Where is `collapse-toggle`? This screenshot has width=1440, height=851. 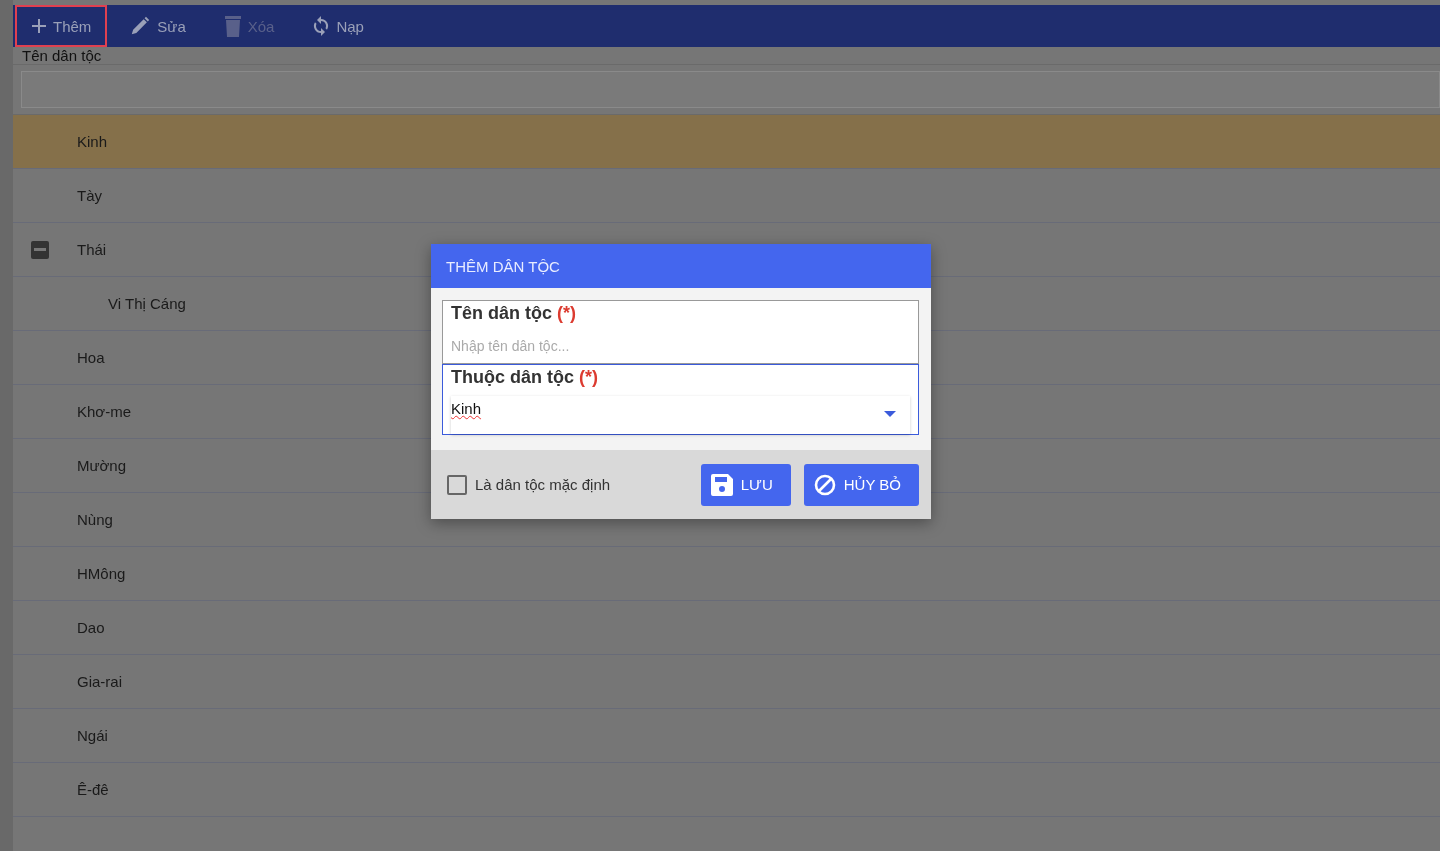
collapse-toggle is located at coordinates (40, 249).